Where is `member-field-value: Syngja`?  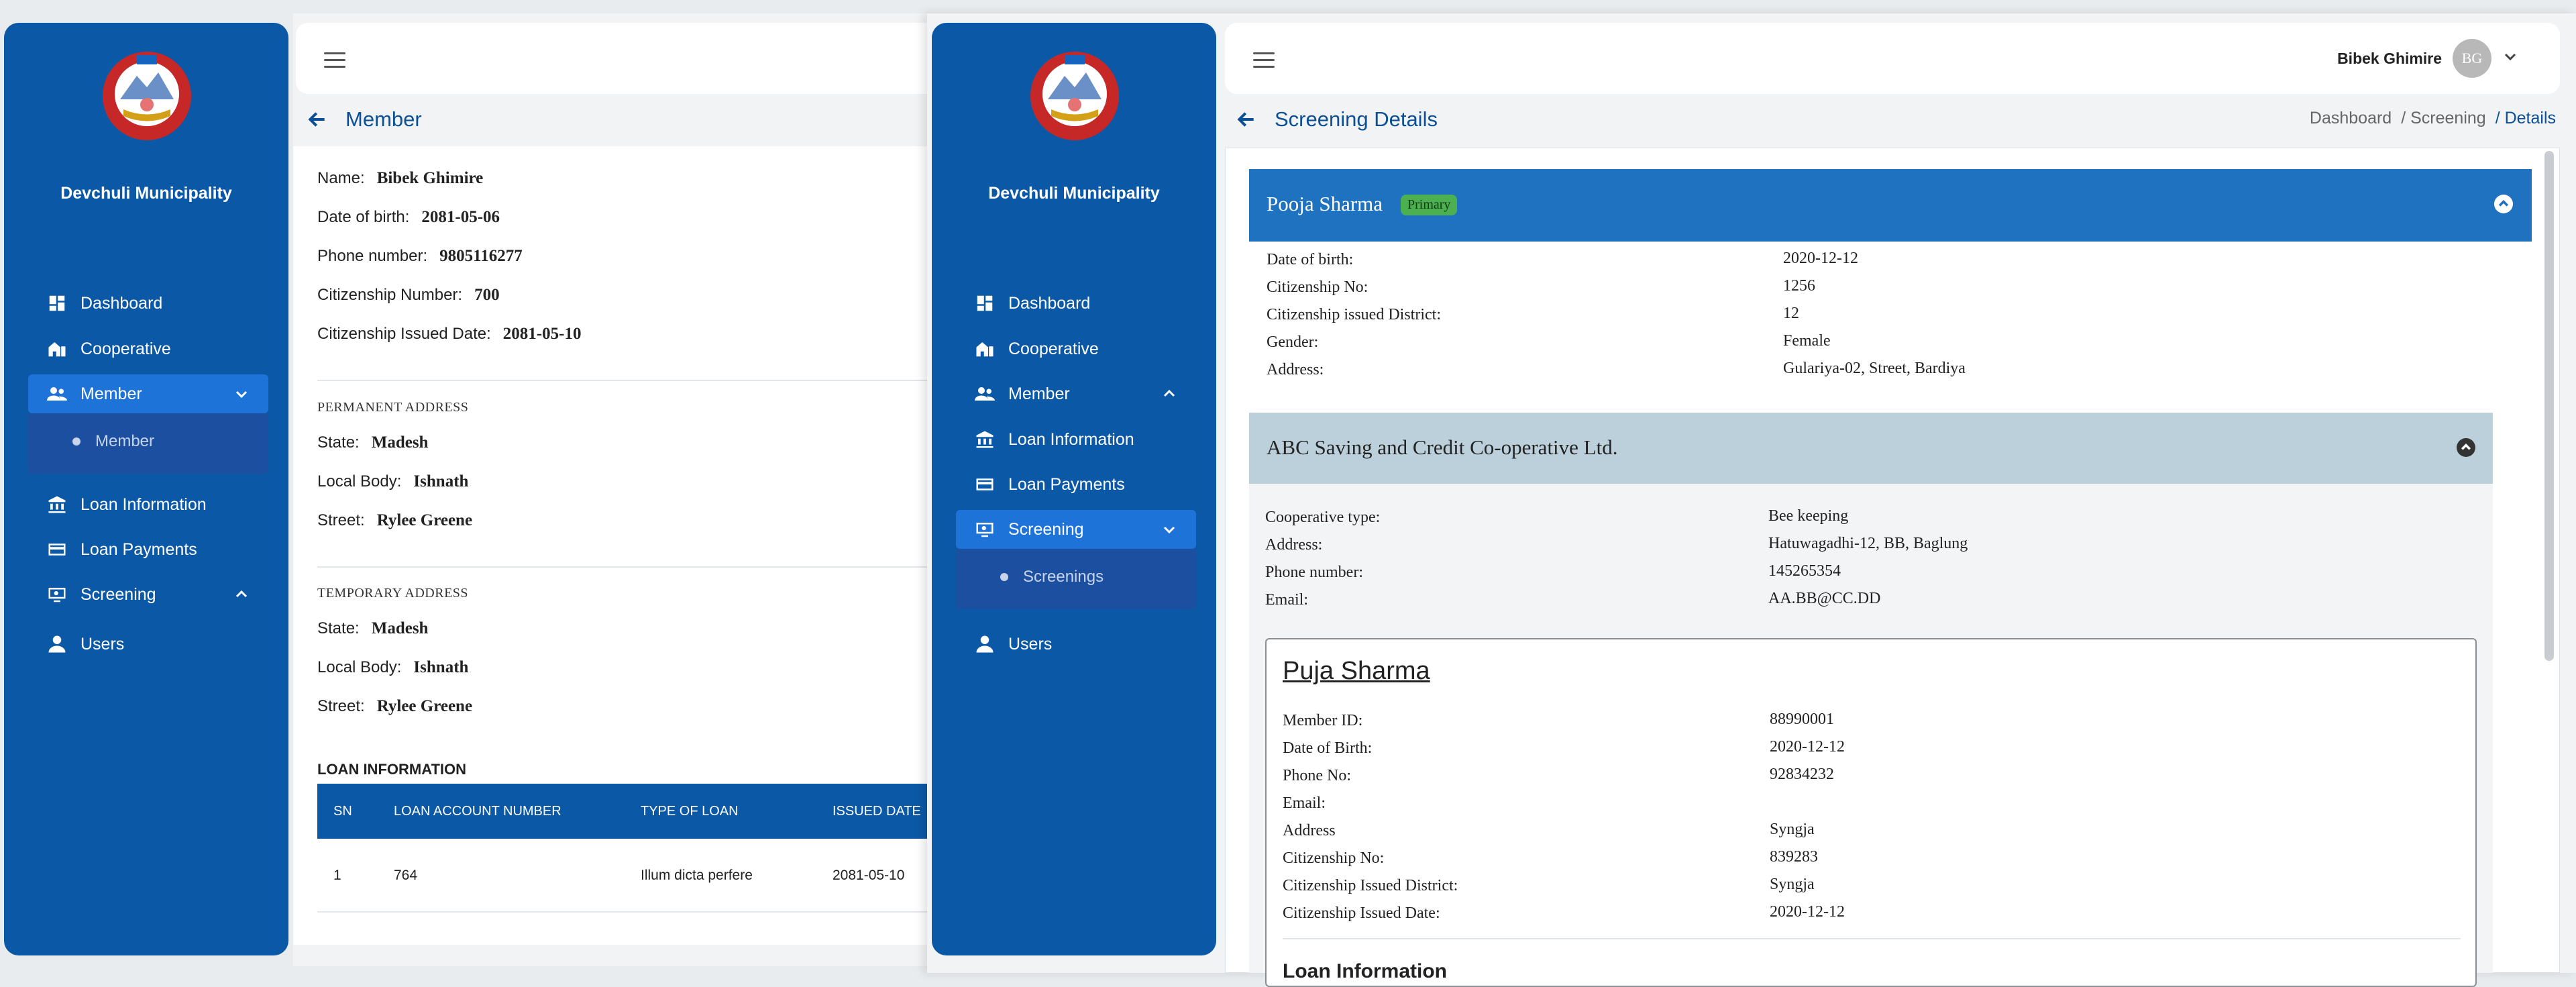 member-field-value: Syngja is located at coordinates (1792, 830).